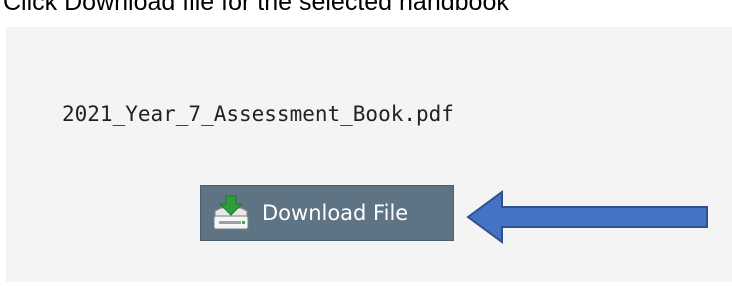 This screenshot has width=732, height=286. What do you see at coordinates (231, 213) in the screenshot?
I see `download-tray-icon` at bounding box center [231, 213].